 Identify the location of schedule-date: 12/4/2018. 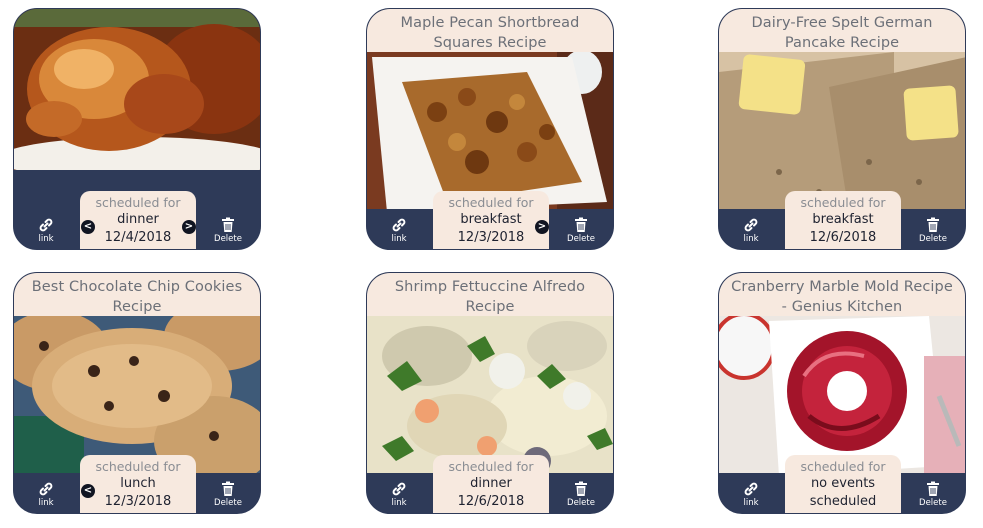
(138, 237).